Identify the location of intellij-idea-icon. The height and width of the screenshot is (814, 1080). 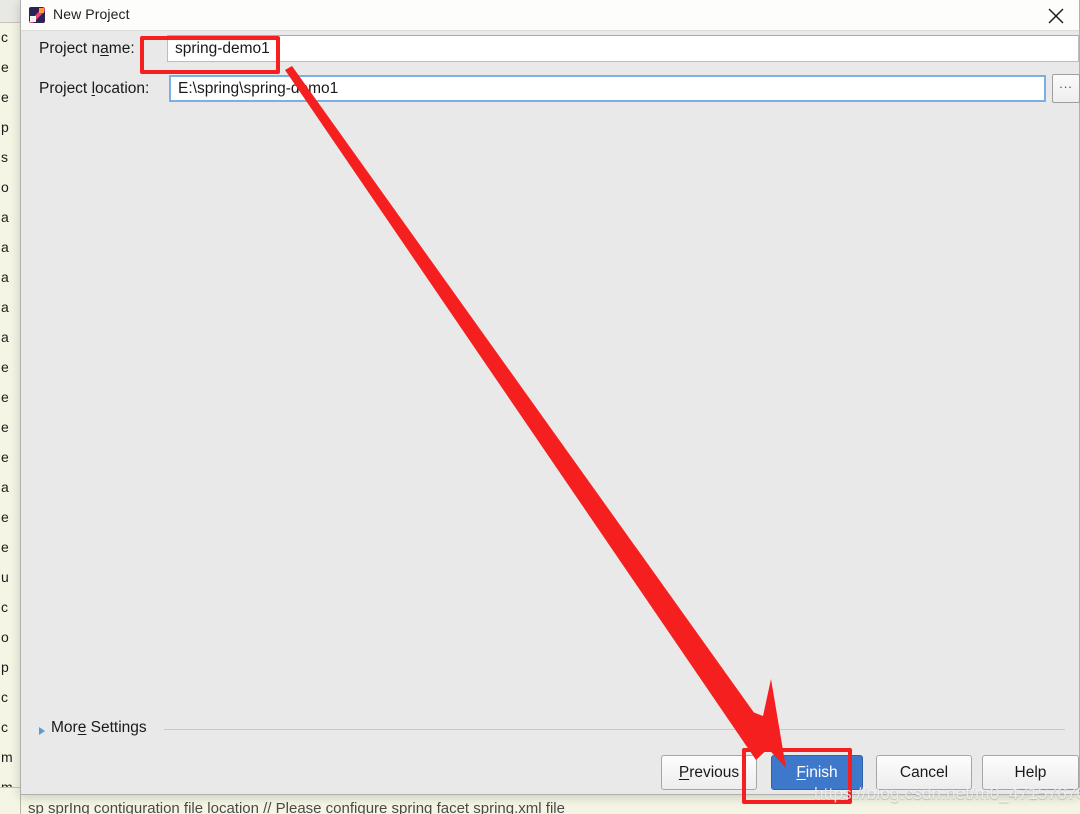
(37, 15).